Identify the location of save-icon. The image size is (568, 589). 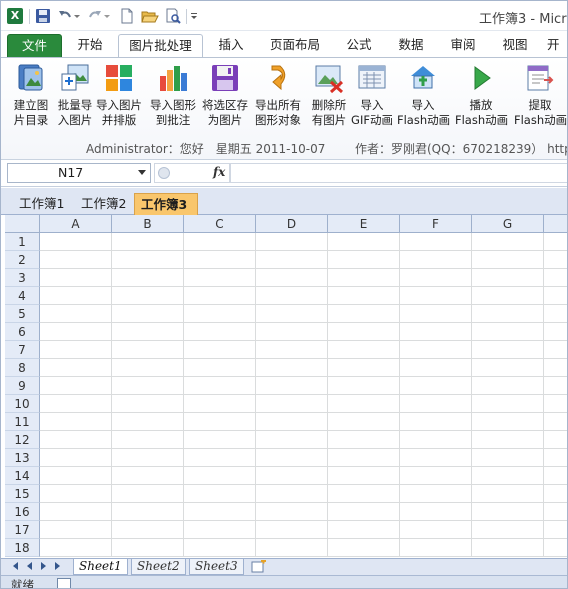
(43, 16).